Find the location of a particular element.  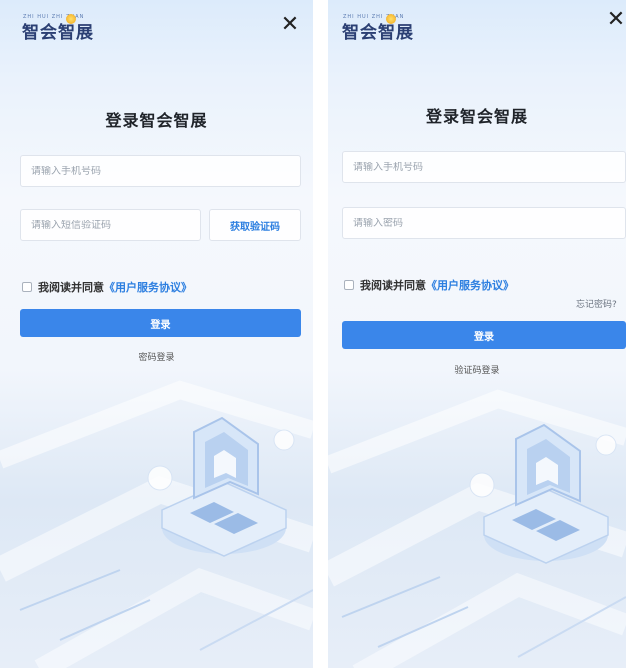

forgot-password-link: 忘记密码? is located at coordinates (596, 303).